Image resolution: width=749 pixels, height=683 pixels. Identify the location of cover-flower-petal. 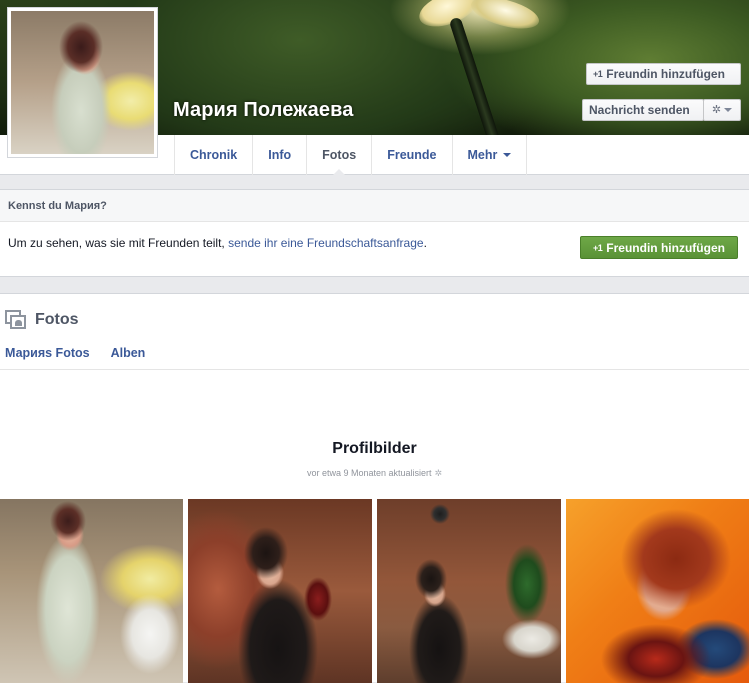
(505, 17).